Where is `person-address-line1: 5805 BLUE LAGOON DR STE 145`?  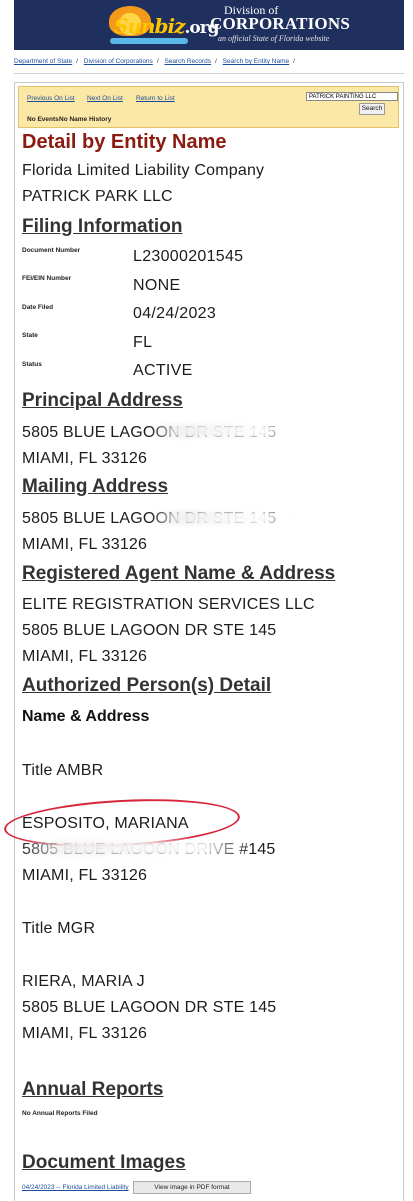 person-address-line1: 5805 BLUE LAGOON DR STE 145 is located at coordinates (149, 1007).